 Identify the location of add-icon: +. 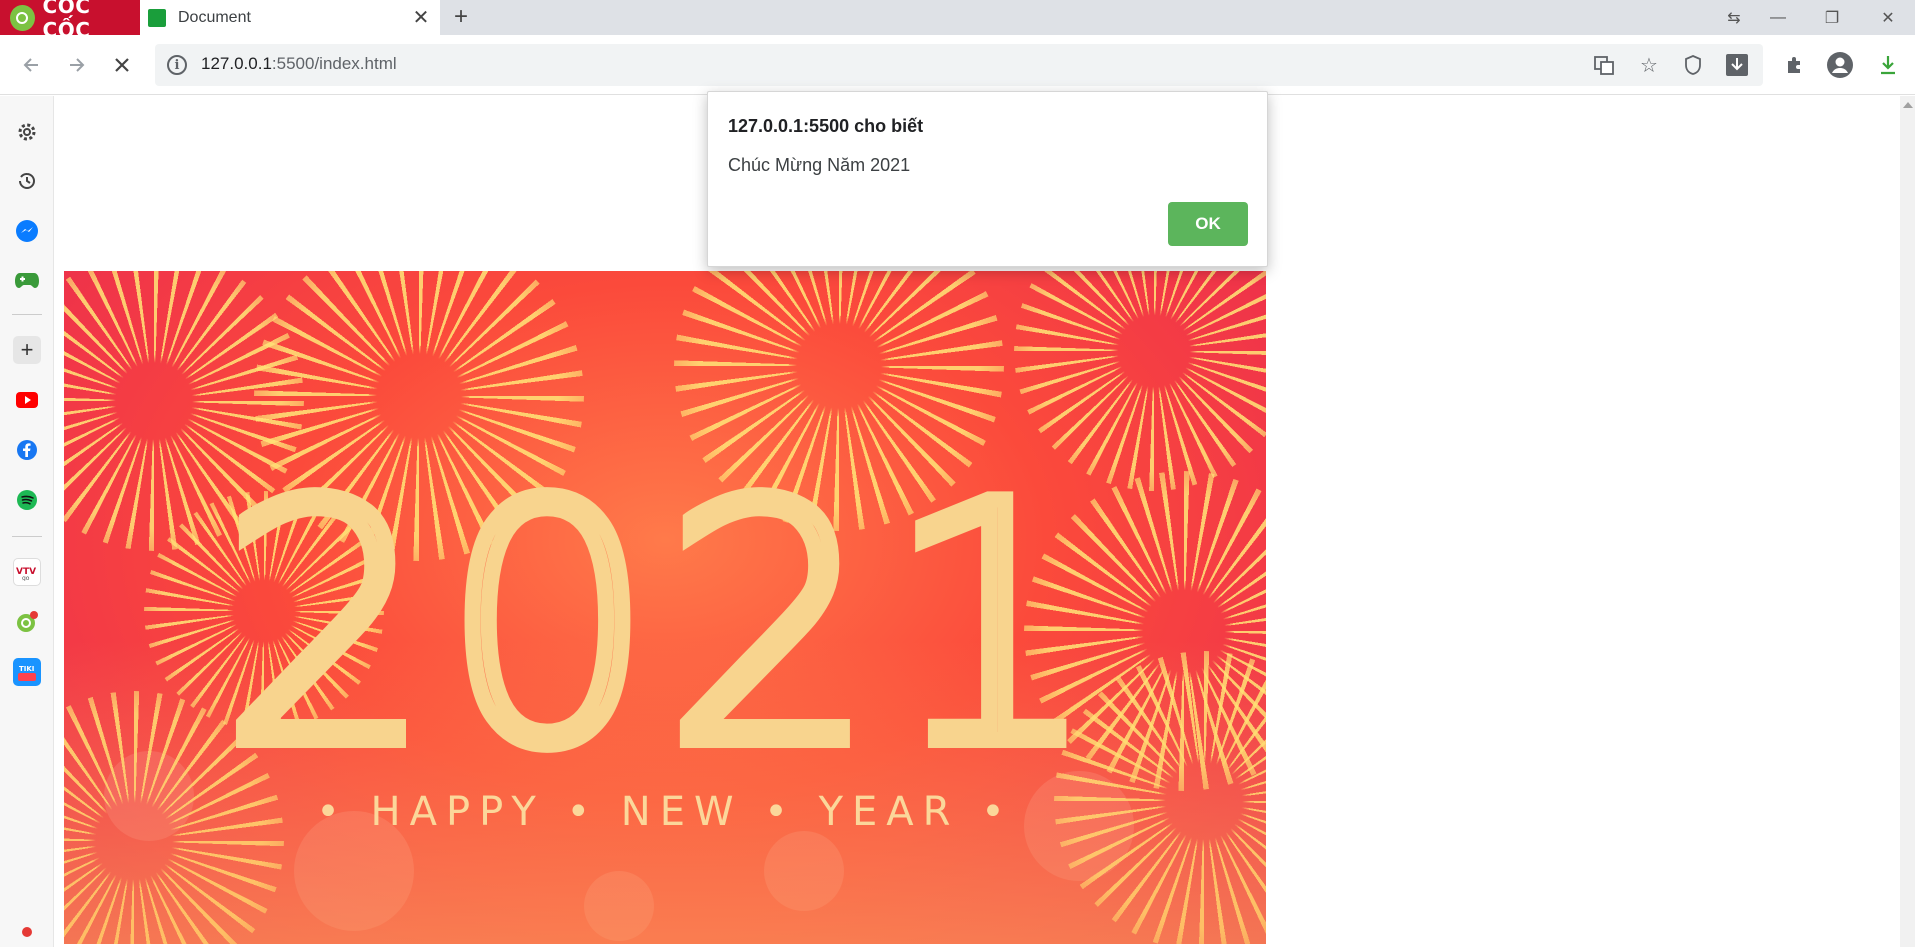
(27, 350).